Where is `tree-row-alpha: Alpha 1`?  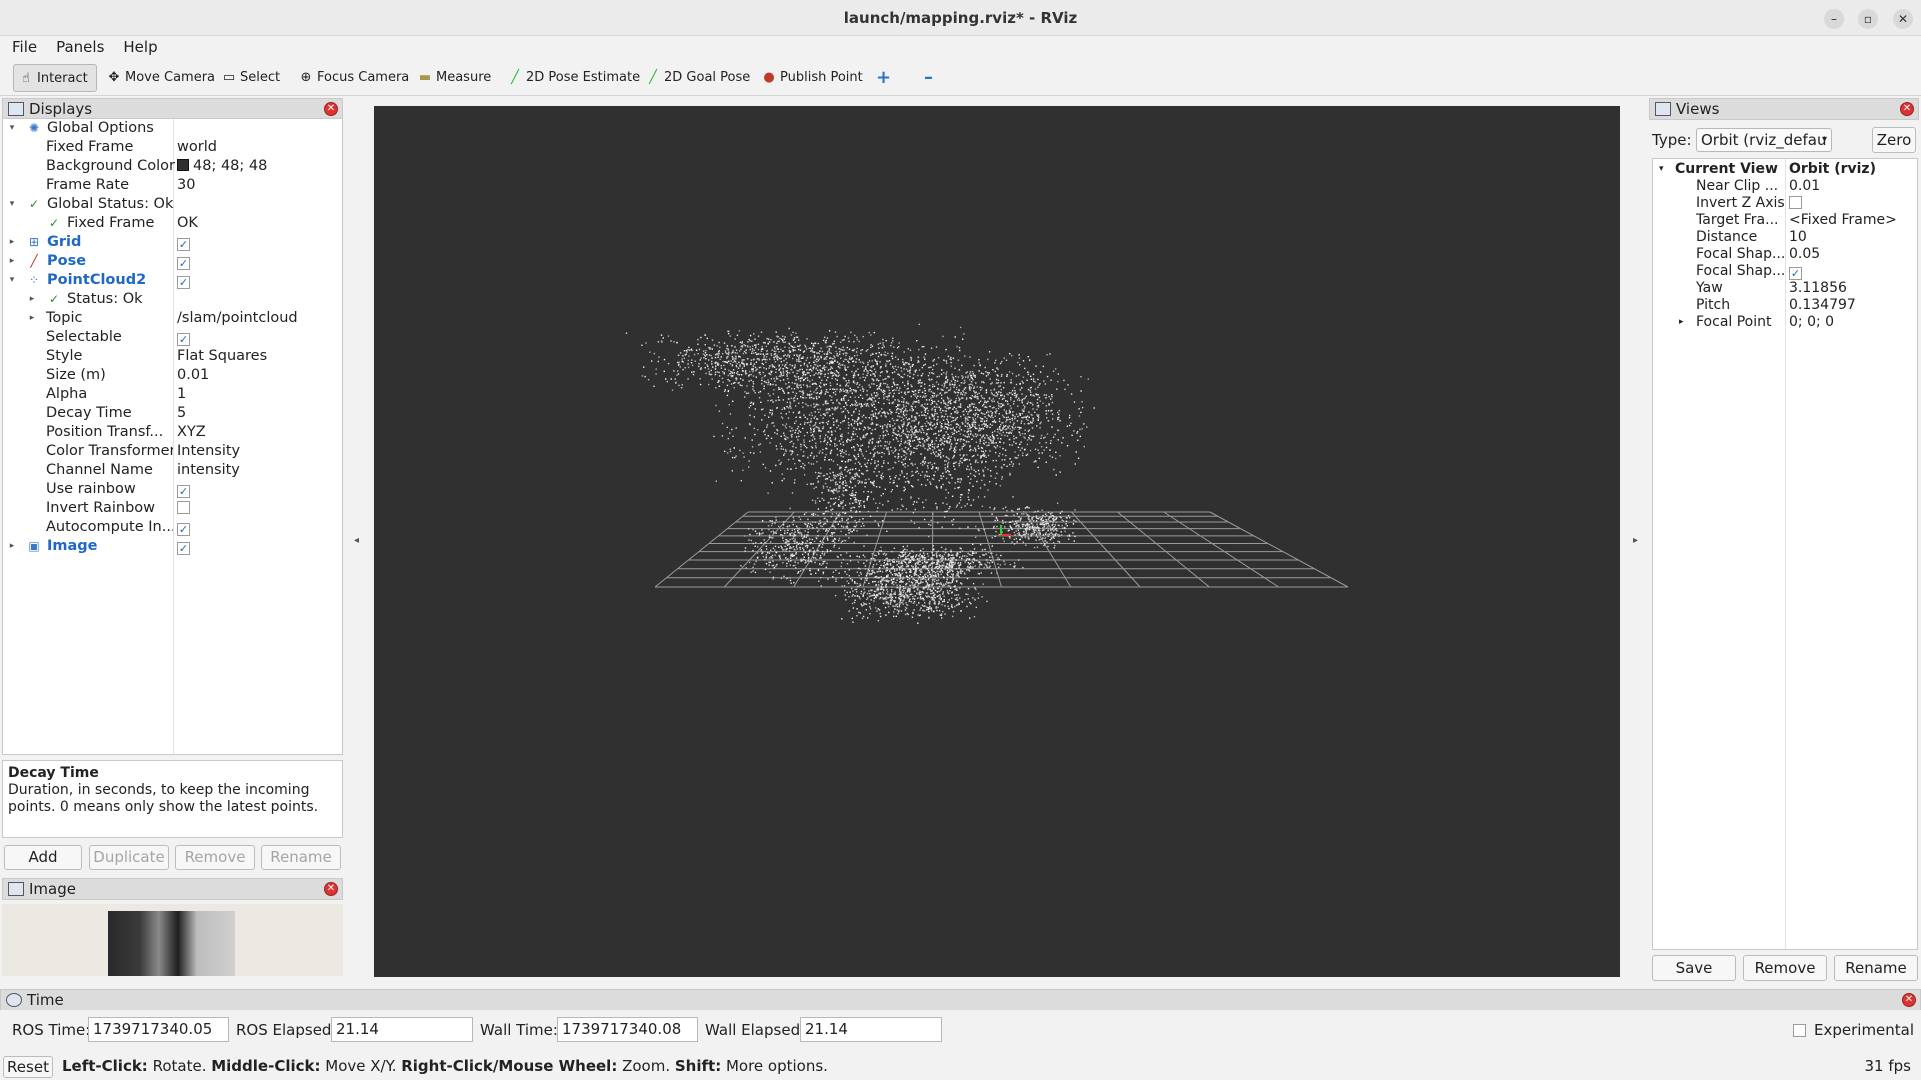
tree-row-alpha: Alpha 1 is located at coordinates (172, 394).